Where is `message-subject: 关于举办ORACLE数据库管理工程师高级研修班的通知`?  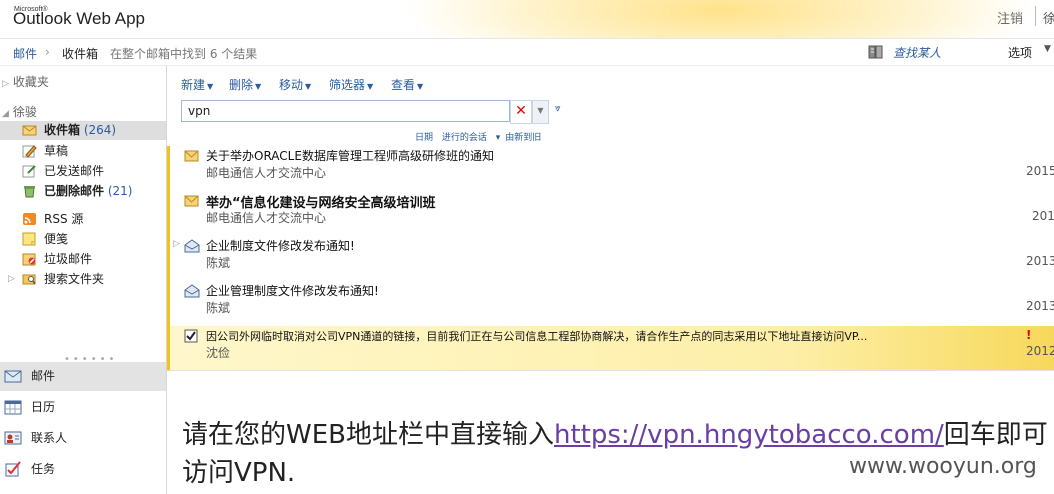
message-subject: 关于举办ORACLE数据库管理工程师高级研修班的通知 is located at coordinates (350, 156).